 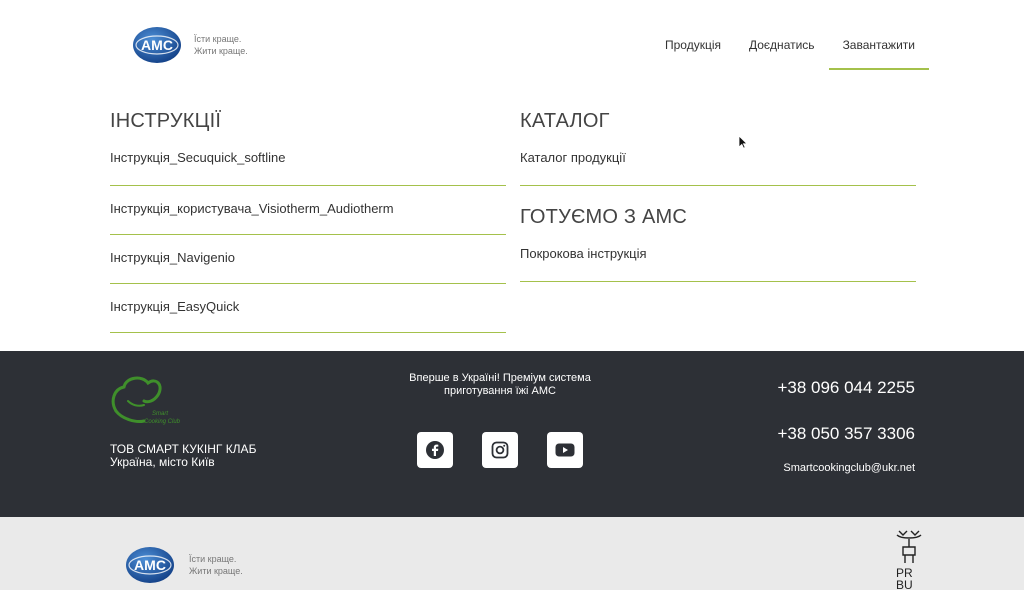 What do you see at coordinates (221, 45) in the screenshot?
I see `tagline: Їсти краще. Жити краще.` at bounding box center [221, 45].